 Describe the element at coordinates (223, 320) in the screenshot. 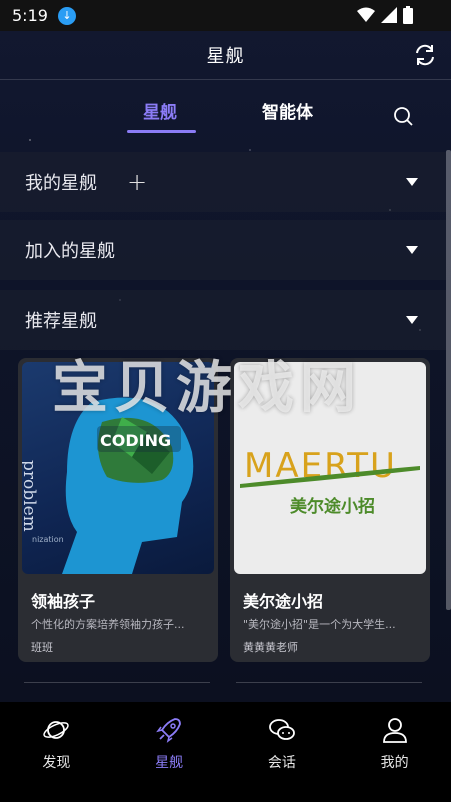

I see `section-recommended-starships: 推荐星舰` at that location.